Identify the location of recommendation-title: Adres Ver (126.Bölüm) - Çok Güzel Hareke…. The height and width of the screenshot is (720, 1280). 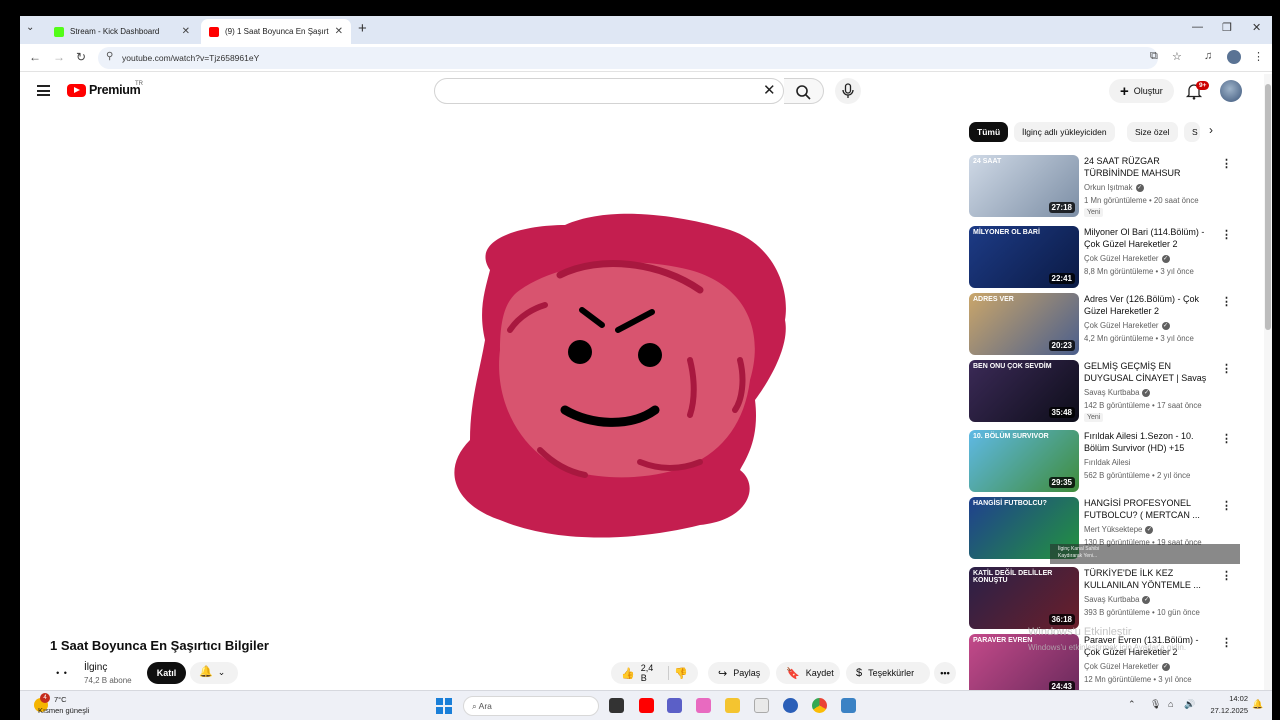
(1150, 305).